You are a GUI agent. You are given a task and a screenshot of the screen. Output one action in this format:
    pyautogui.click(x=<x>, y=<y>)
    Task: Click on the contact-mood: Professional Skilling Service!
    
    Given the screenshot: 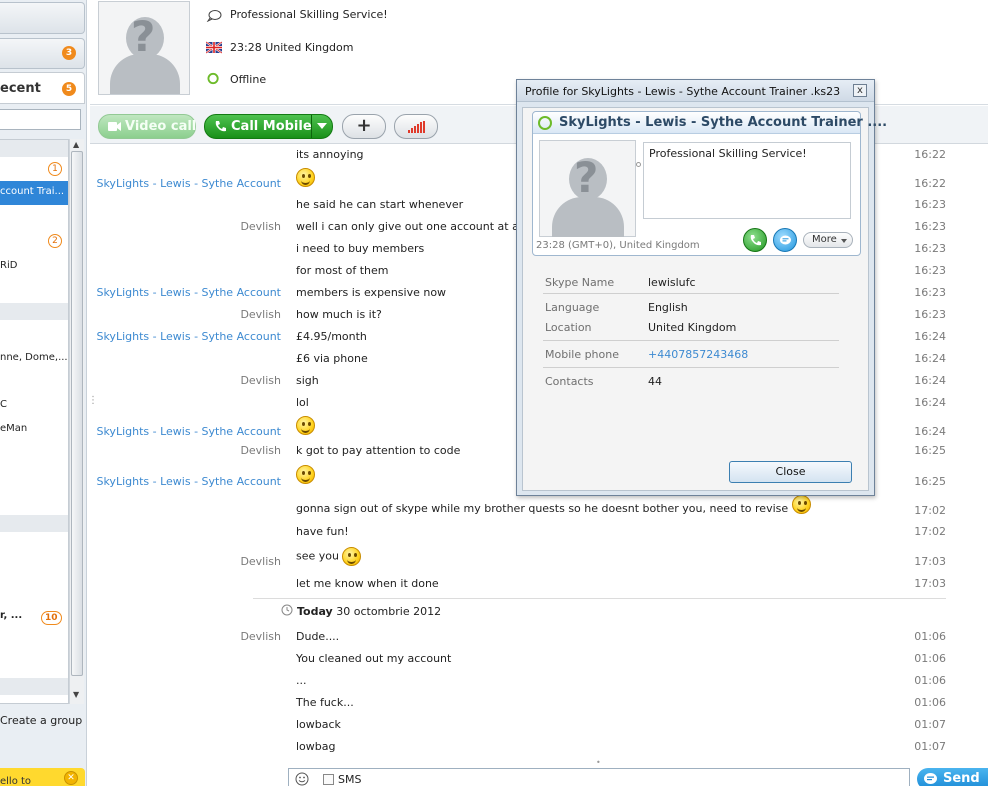 What is the action you would take?
    pyautogui.click(x=309, y=14)
    